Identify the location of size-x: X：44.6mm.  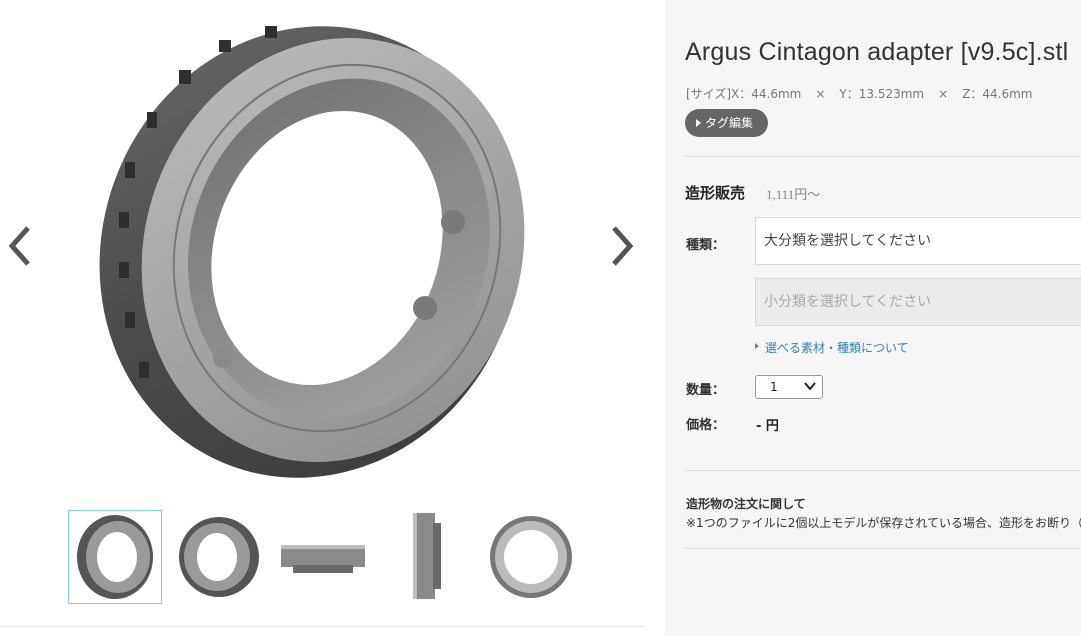
(766, 94).